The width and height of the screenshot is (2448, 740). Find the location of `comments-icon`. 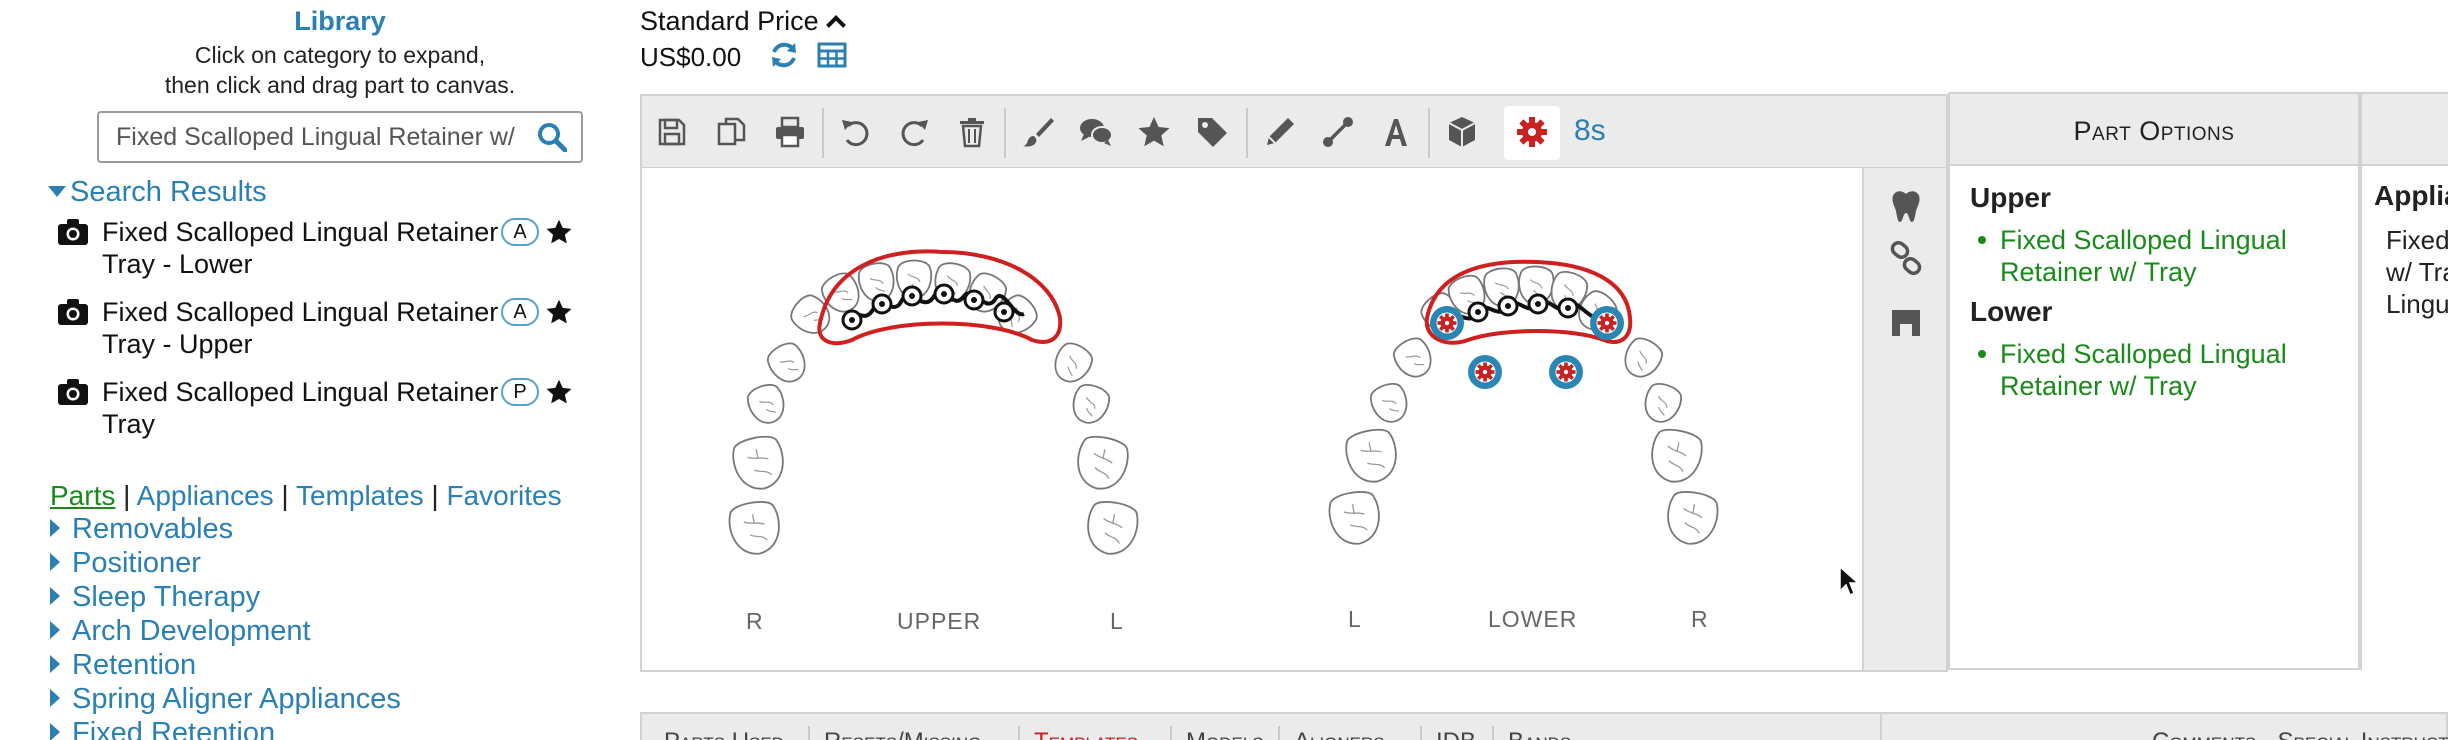

comments-icon is located at coordinates (1096, 132).